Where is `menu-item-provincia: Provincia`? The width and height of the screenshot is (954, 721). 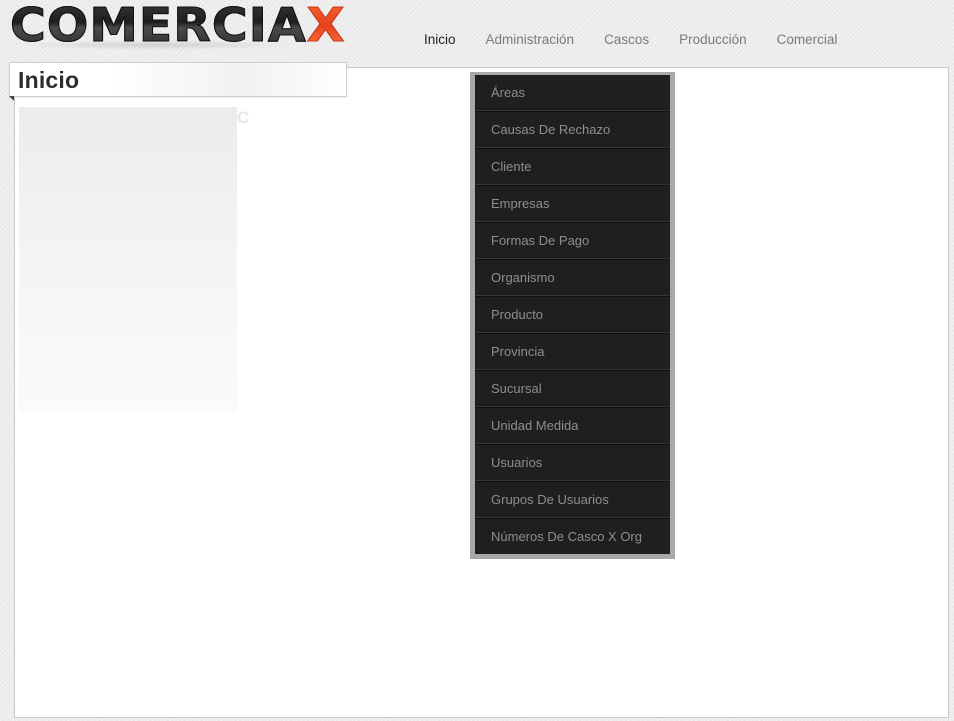 menu-item-provincia: Provincia is located at coordinates (572, 351).